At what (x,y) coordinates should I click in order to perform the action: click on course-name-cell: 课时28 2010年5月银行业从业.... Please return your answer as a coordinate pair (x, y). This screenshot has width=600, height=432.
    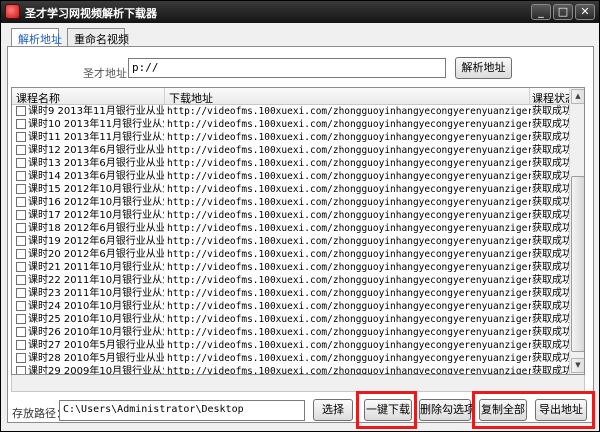
    Looking at the image, I should click on (96, 358).